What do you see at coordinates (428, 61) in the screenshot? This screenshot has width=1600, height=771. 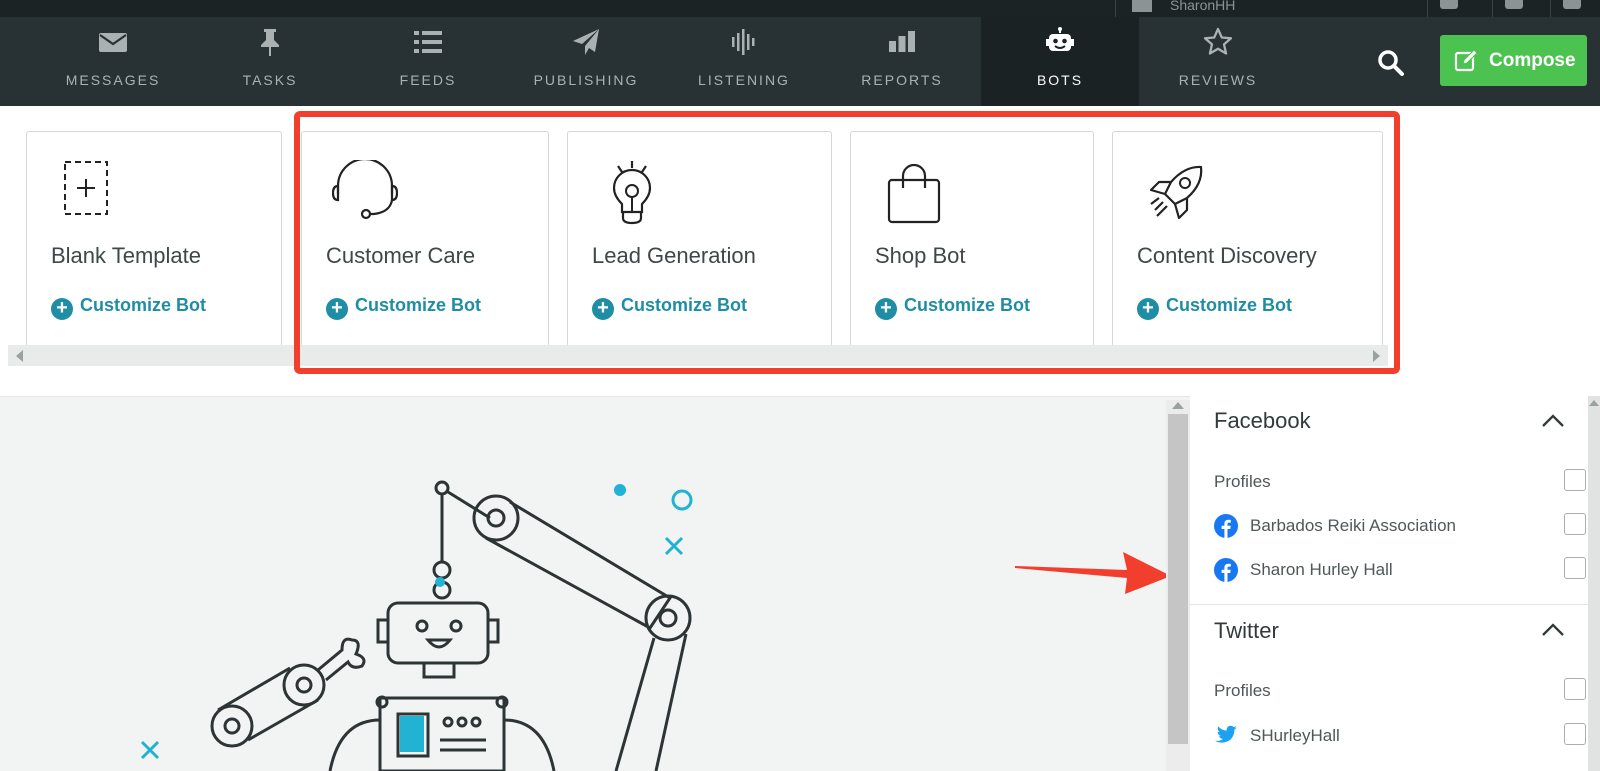 I see `nav-feeds: FEEDS` at bounding box center [428, 61].